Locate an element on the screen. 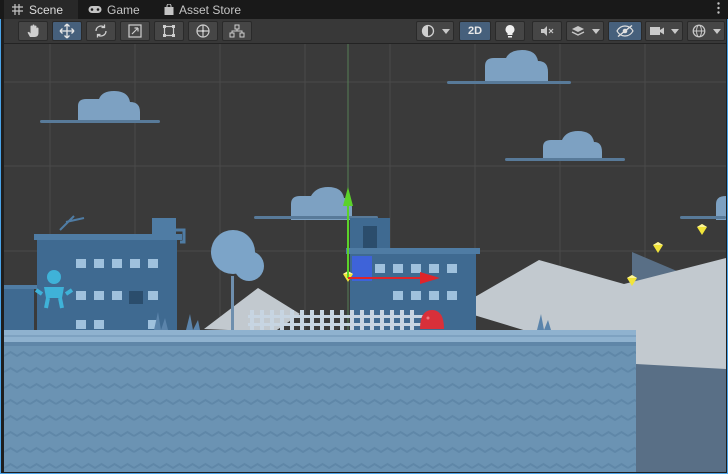  lighting-toggle is located at coordinates (510, 31).